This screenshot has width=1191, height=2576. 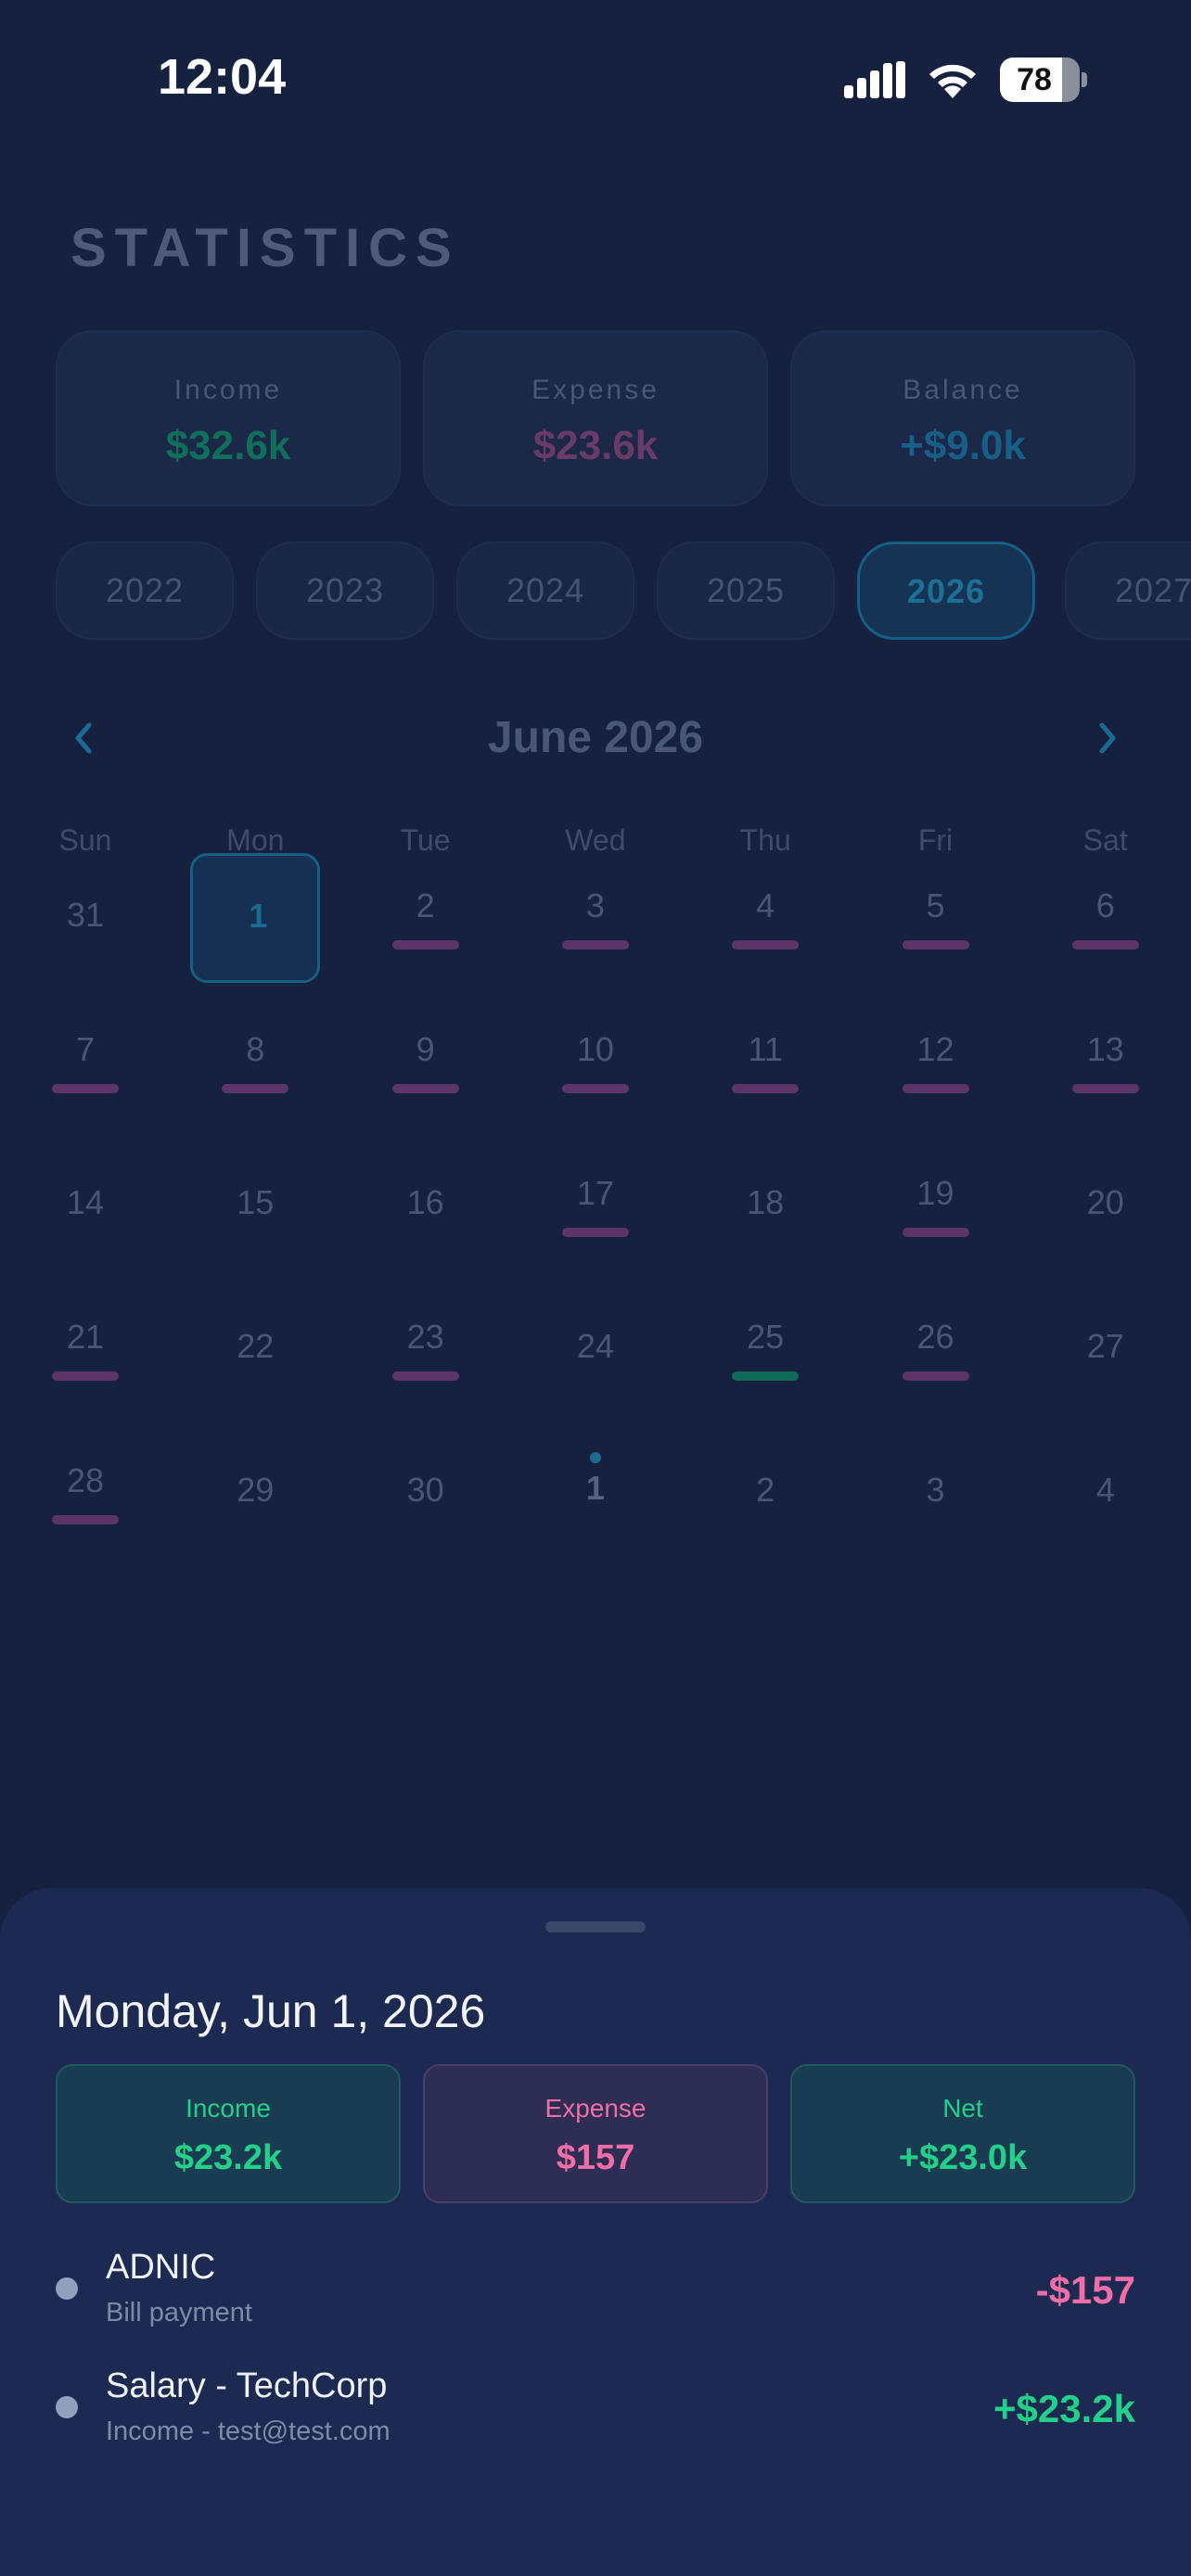 What do you see at coordinates (345, 591) in the screenshot?
I see `year-pill-2023: 2023` at bounding box center [345, 591].